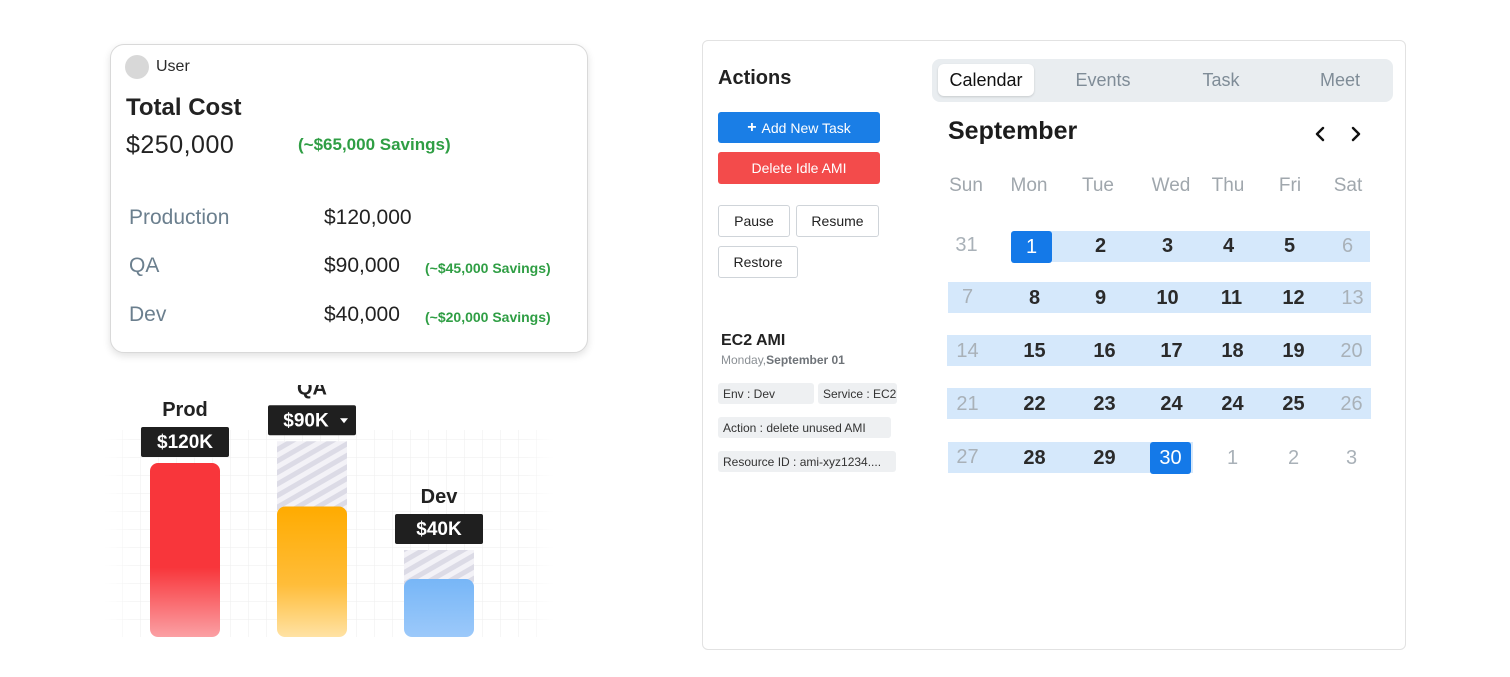 The image size is (1510, 677). What do you see at coordinates (1232, 351) in the screenshot?
I see `calendar-day: 18` at bounding box center [1232, 351].